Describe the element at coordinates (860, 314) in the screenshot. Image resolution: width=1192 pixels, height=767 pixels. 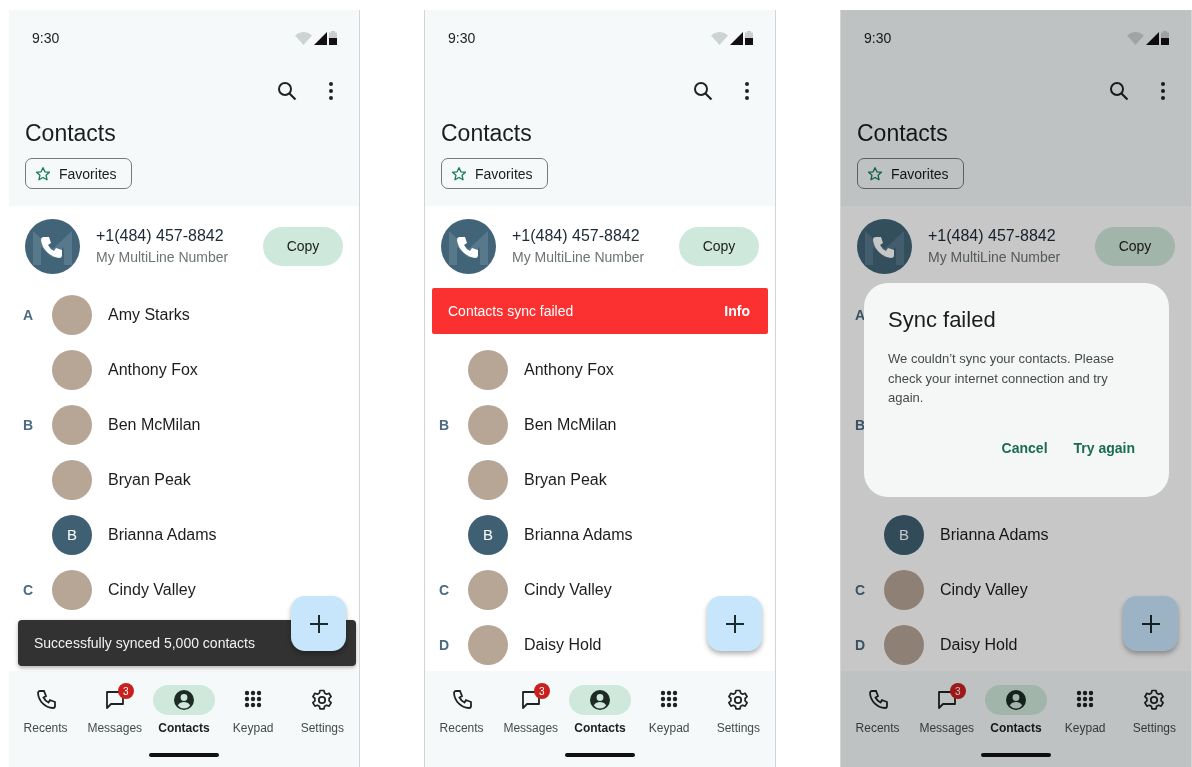
I see `section-letter: A` at that location.